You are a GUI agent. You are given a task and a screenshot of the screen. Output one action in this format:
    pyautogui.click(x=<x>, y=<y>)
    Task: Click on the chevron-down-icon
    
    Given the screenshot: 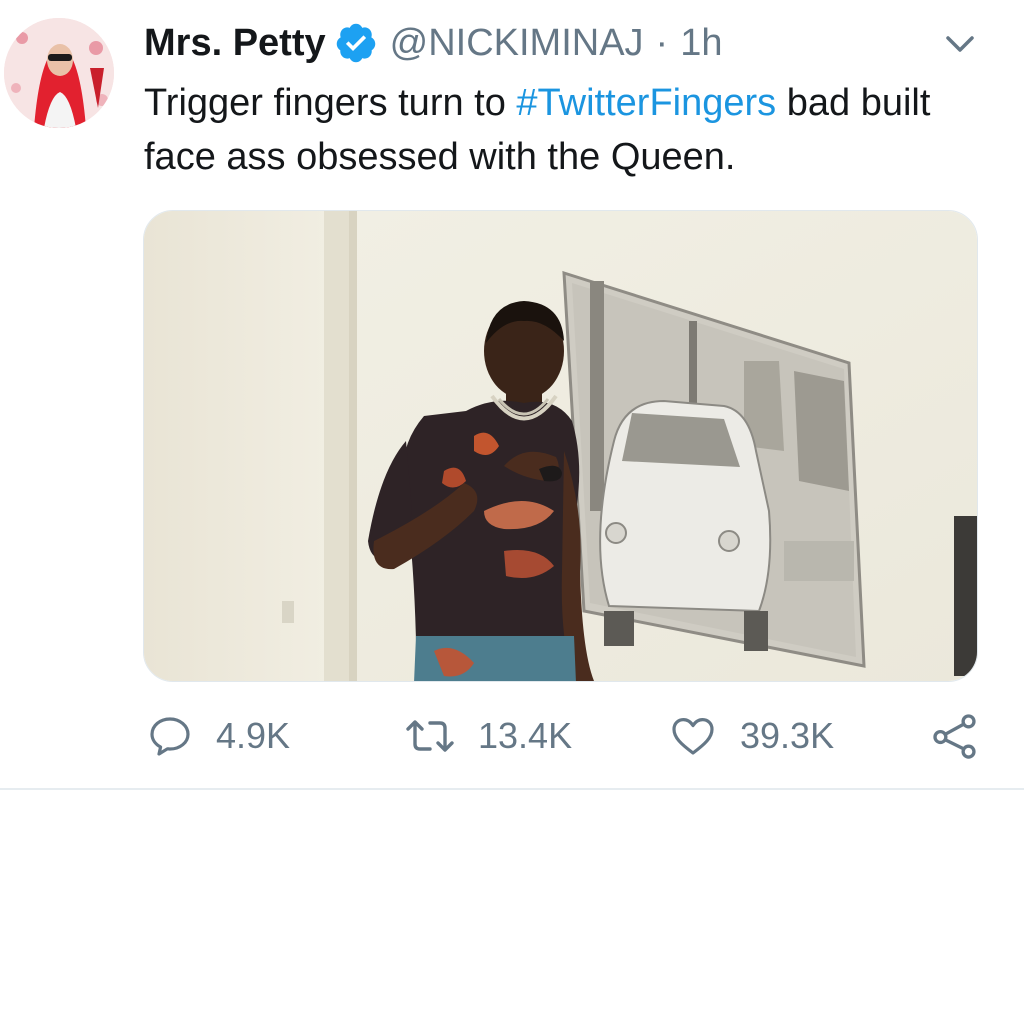 What is the action you would take?
    pyautogui.click(x=960, y=44)
    